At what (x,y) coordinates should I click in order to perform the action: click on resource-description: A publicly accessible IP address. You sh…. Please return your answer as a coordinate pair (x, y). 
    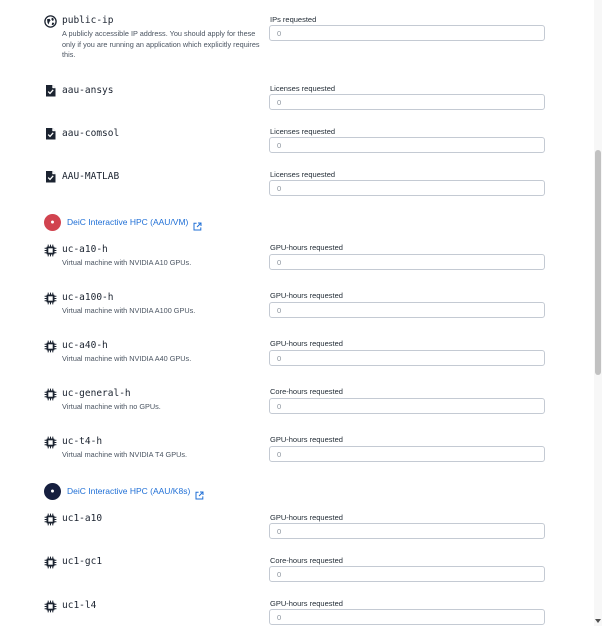
    Looking at the image, I should click on (161, 44).